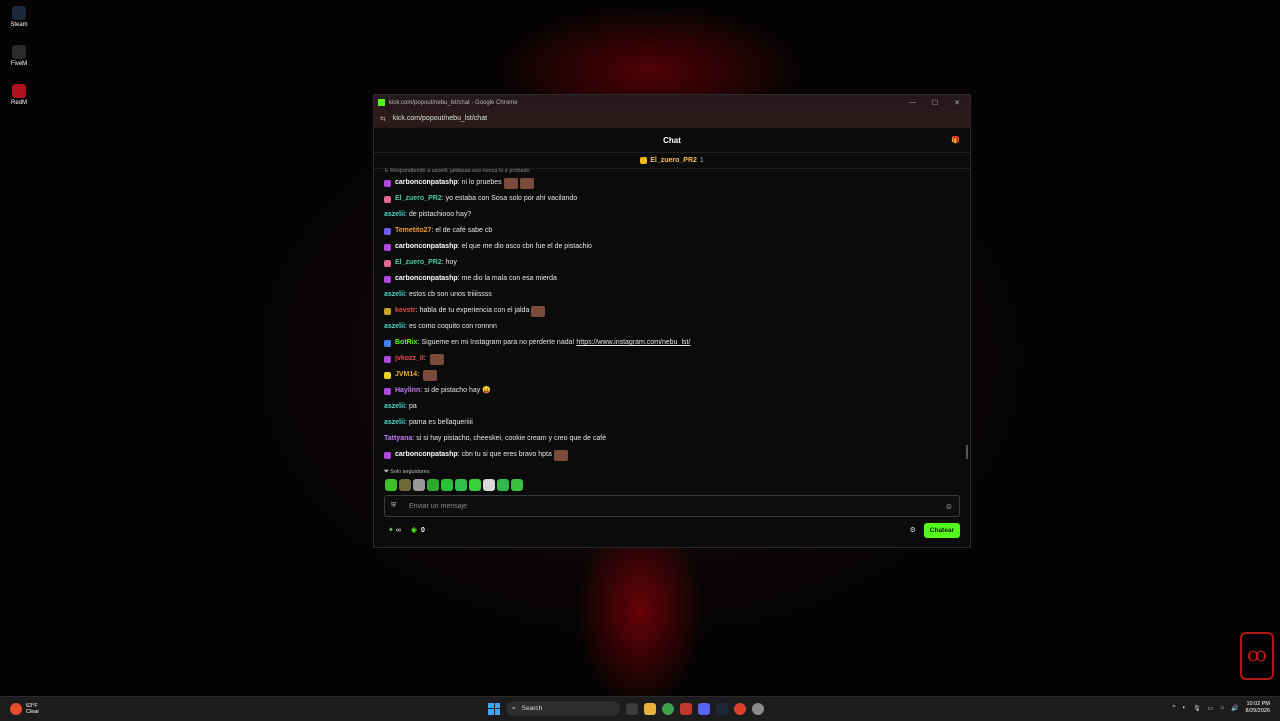 This screenshot has height=721, width=1280. What do you see at coordinates (913, 530) in the screenshot?
I see `gear-icon: ⚙` at bounding box center [913, 530].